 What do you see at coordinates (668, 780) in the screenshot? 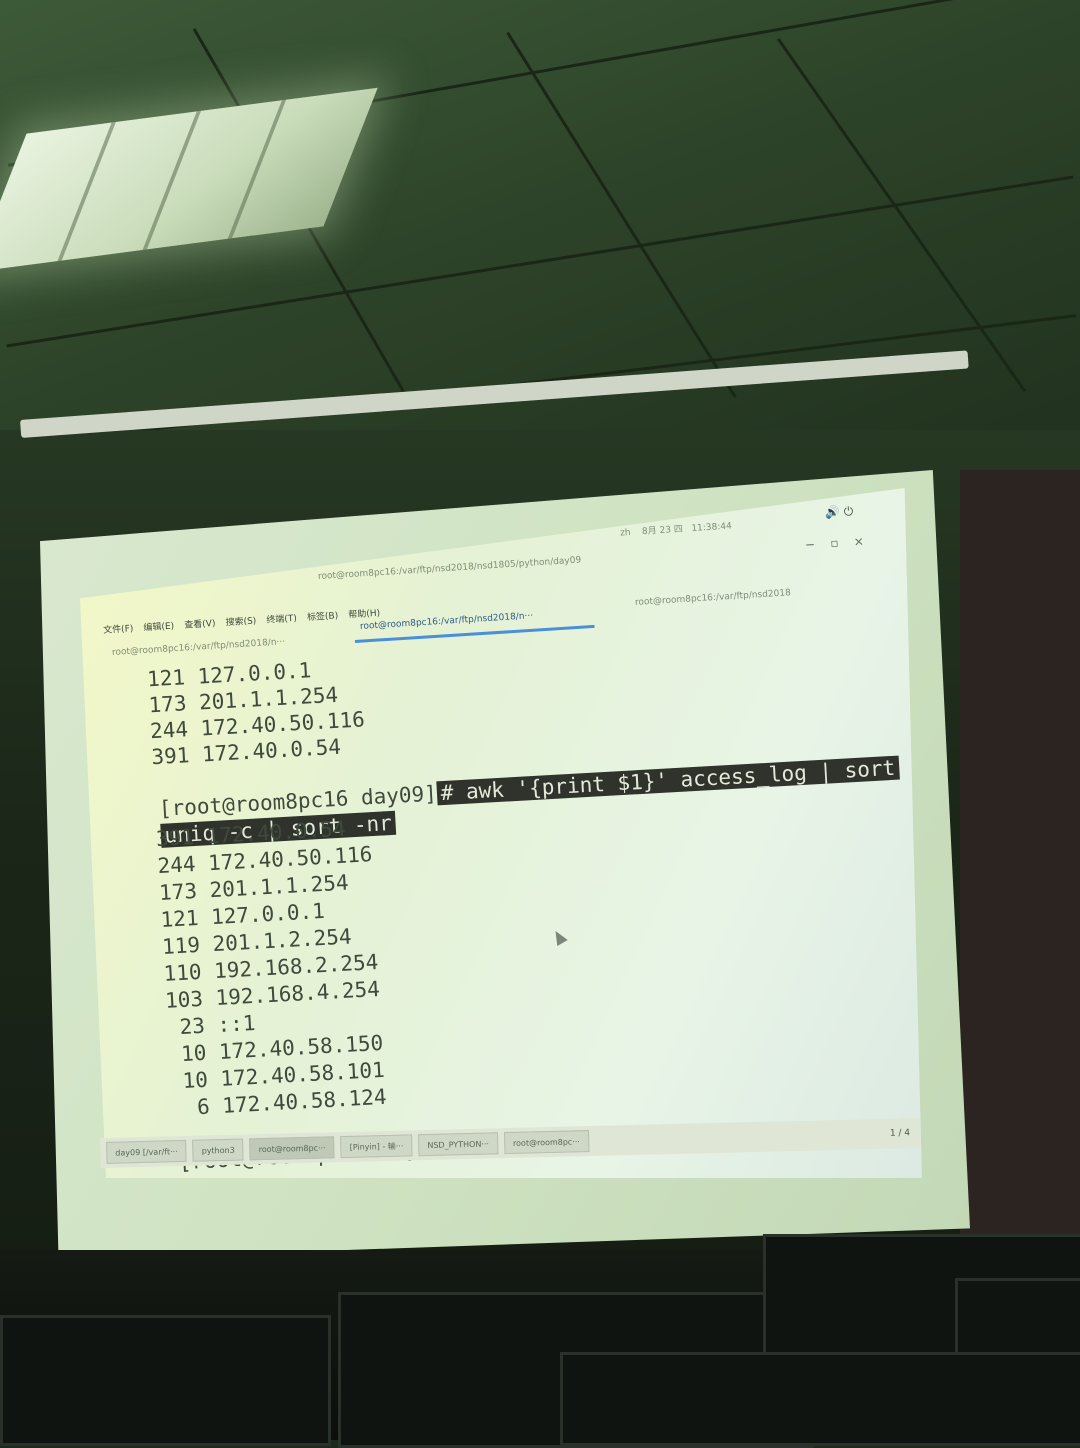
I see `command-part-1: # awk '{print $1}' access_log | sort` at bounding box center [668, 780].